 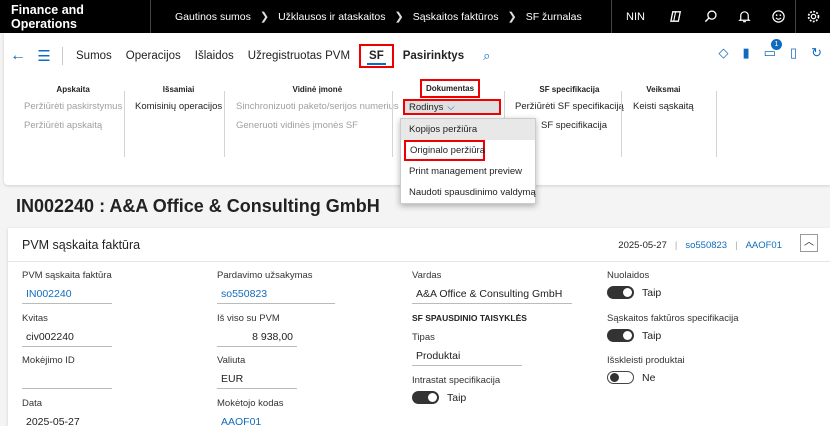 What do you see at coordinates (67, 275) in the screenshot?
I see `field-label: PVM sąskaita faktūra` at bounding box center [67, 275].